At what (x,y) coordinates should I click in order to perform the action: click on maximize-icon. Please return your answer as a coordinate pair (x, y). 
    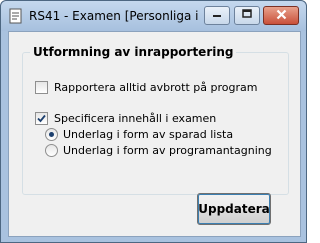
    Looking at the image, I should click on (247, 15).